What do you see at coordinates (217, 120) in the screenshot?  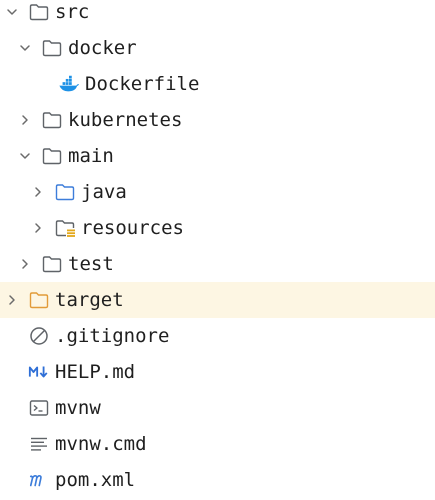 I see `tree-item-kubernetes: kubernetes` at bounding box center [217, 120].